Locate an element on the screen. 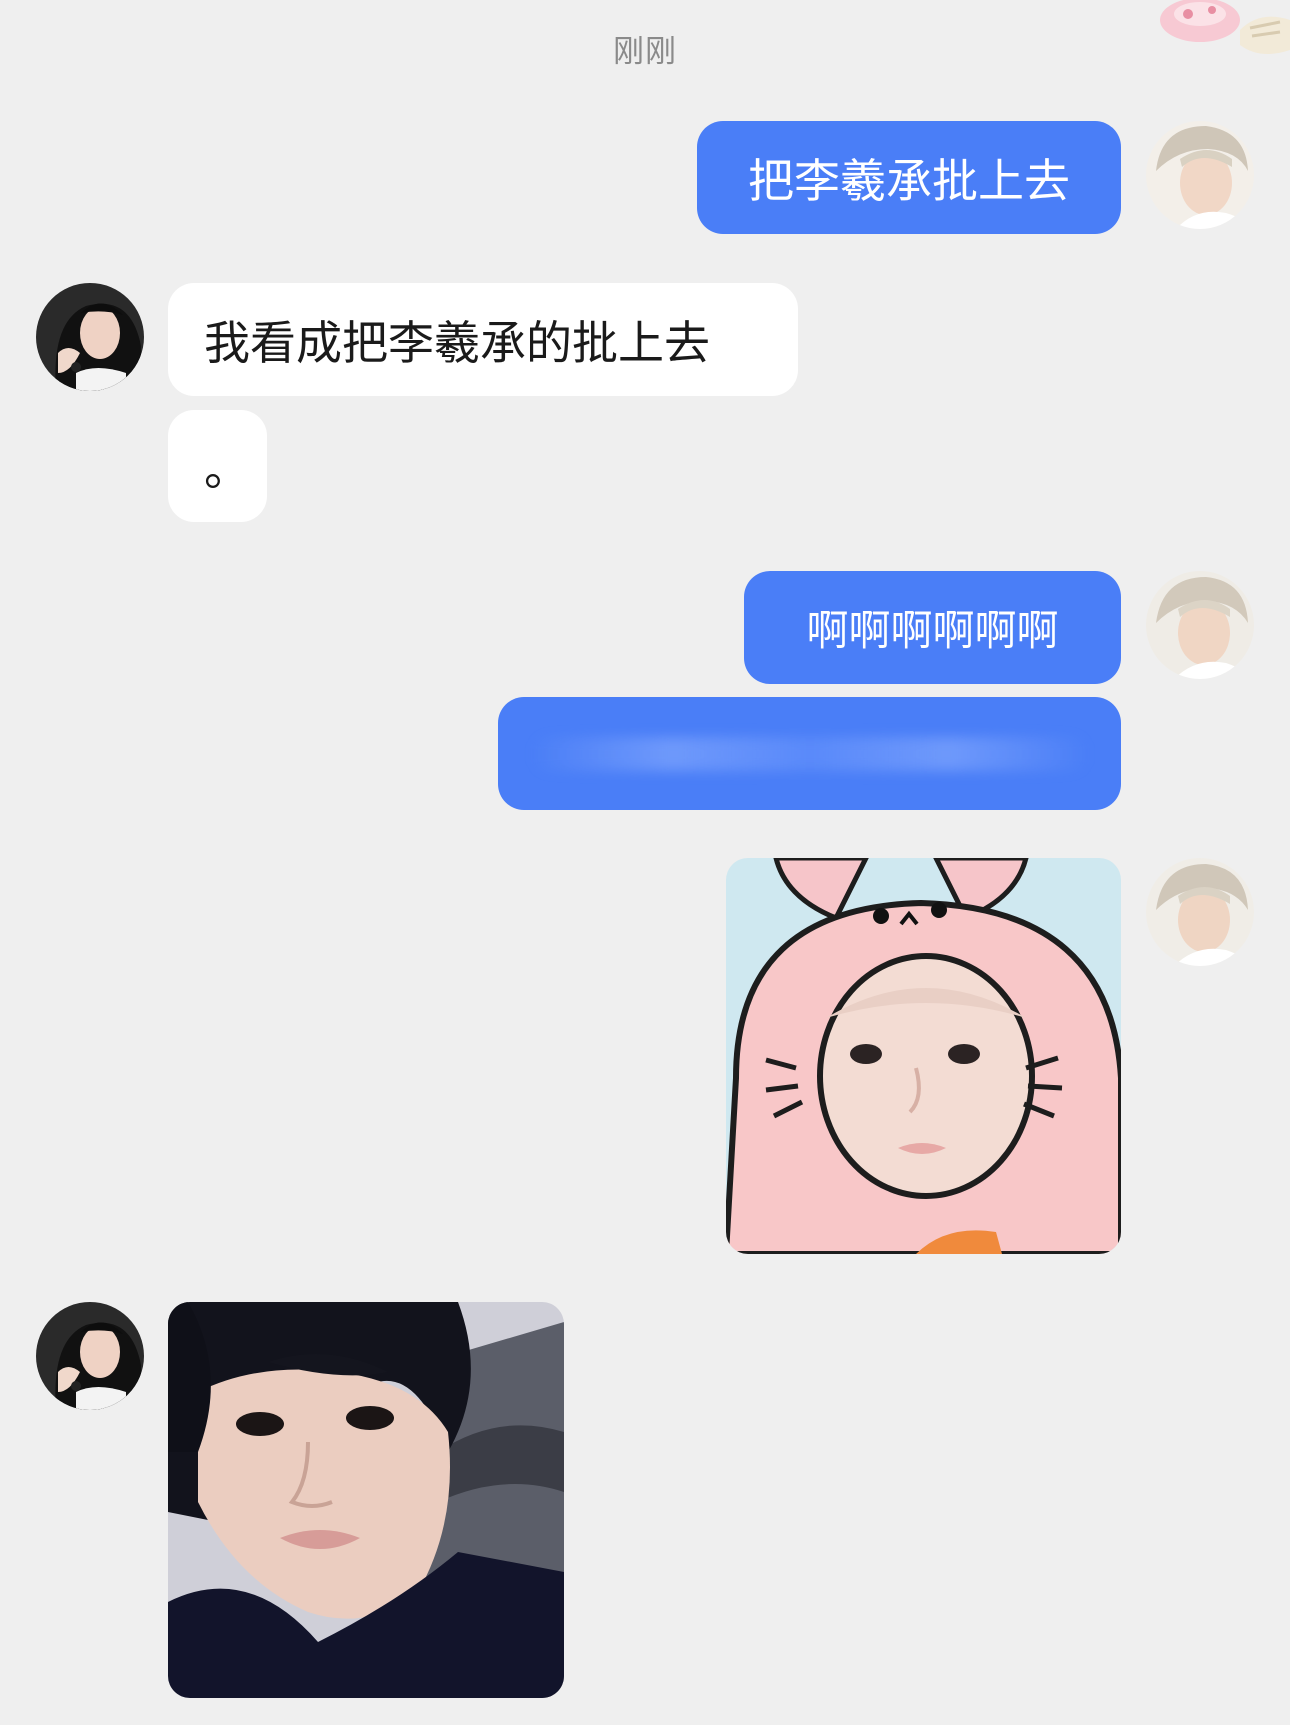 This screenshot has width=1290, height=1725. message-bubble-incoming: 我看成把李羲承的批上去 is located at coordinates (483, 339).